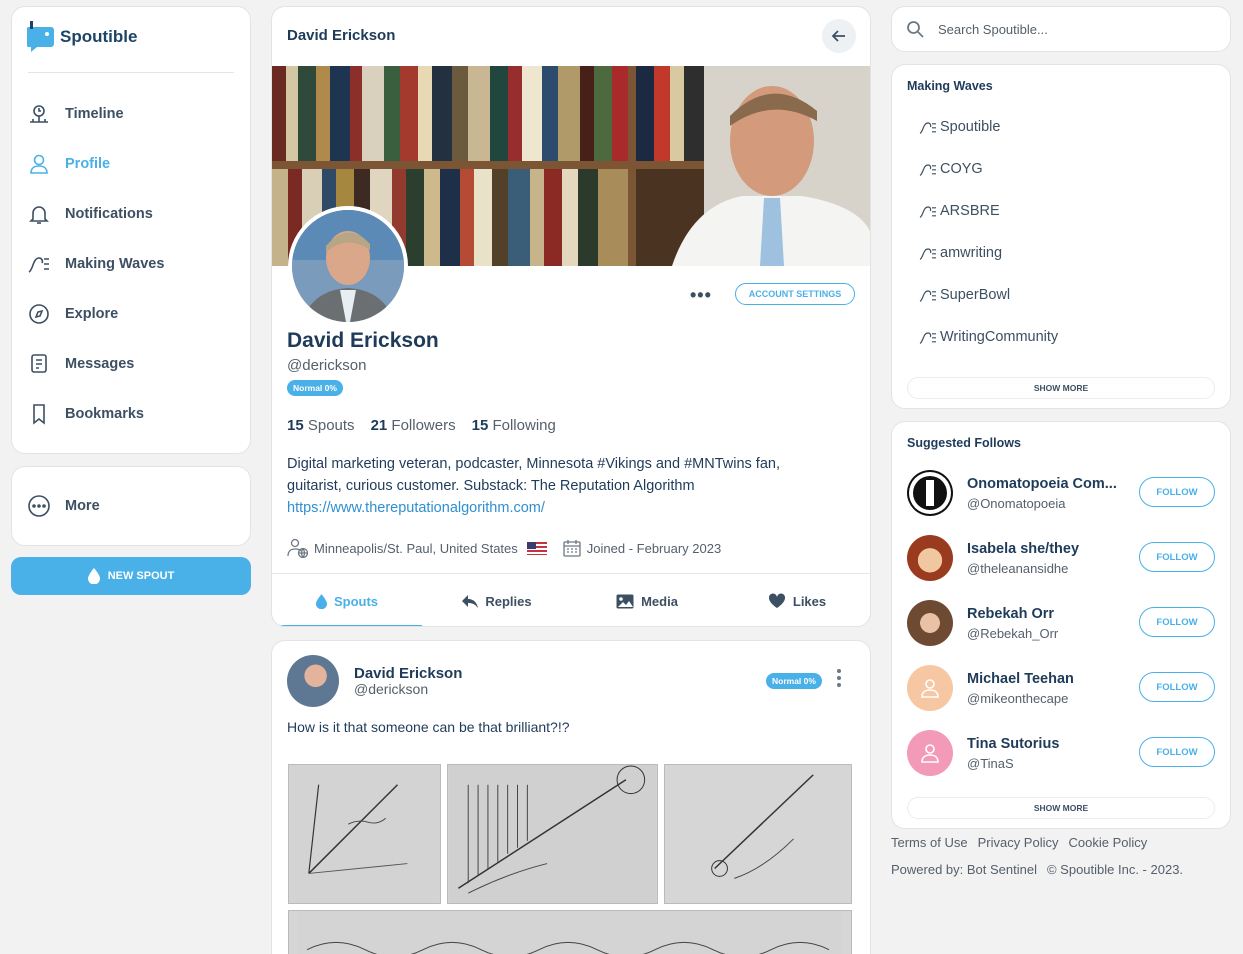  What do you see at coordinates (1062, 560) in the screenshot?
I see `follow-suggestion: Isabela she/they @theleanansidhe FOLLOW` at bounding box center [1062, 560].